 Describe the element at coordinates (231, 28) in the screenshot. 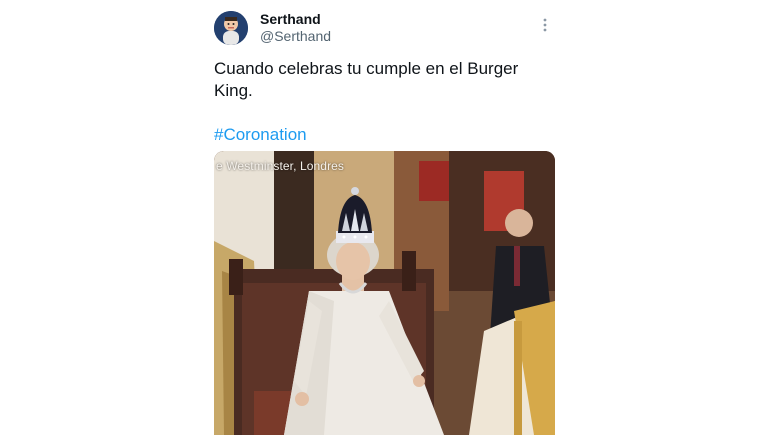

I see `avatar` at that location.